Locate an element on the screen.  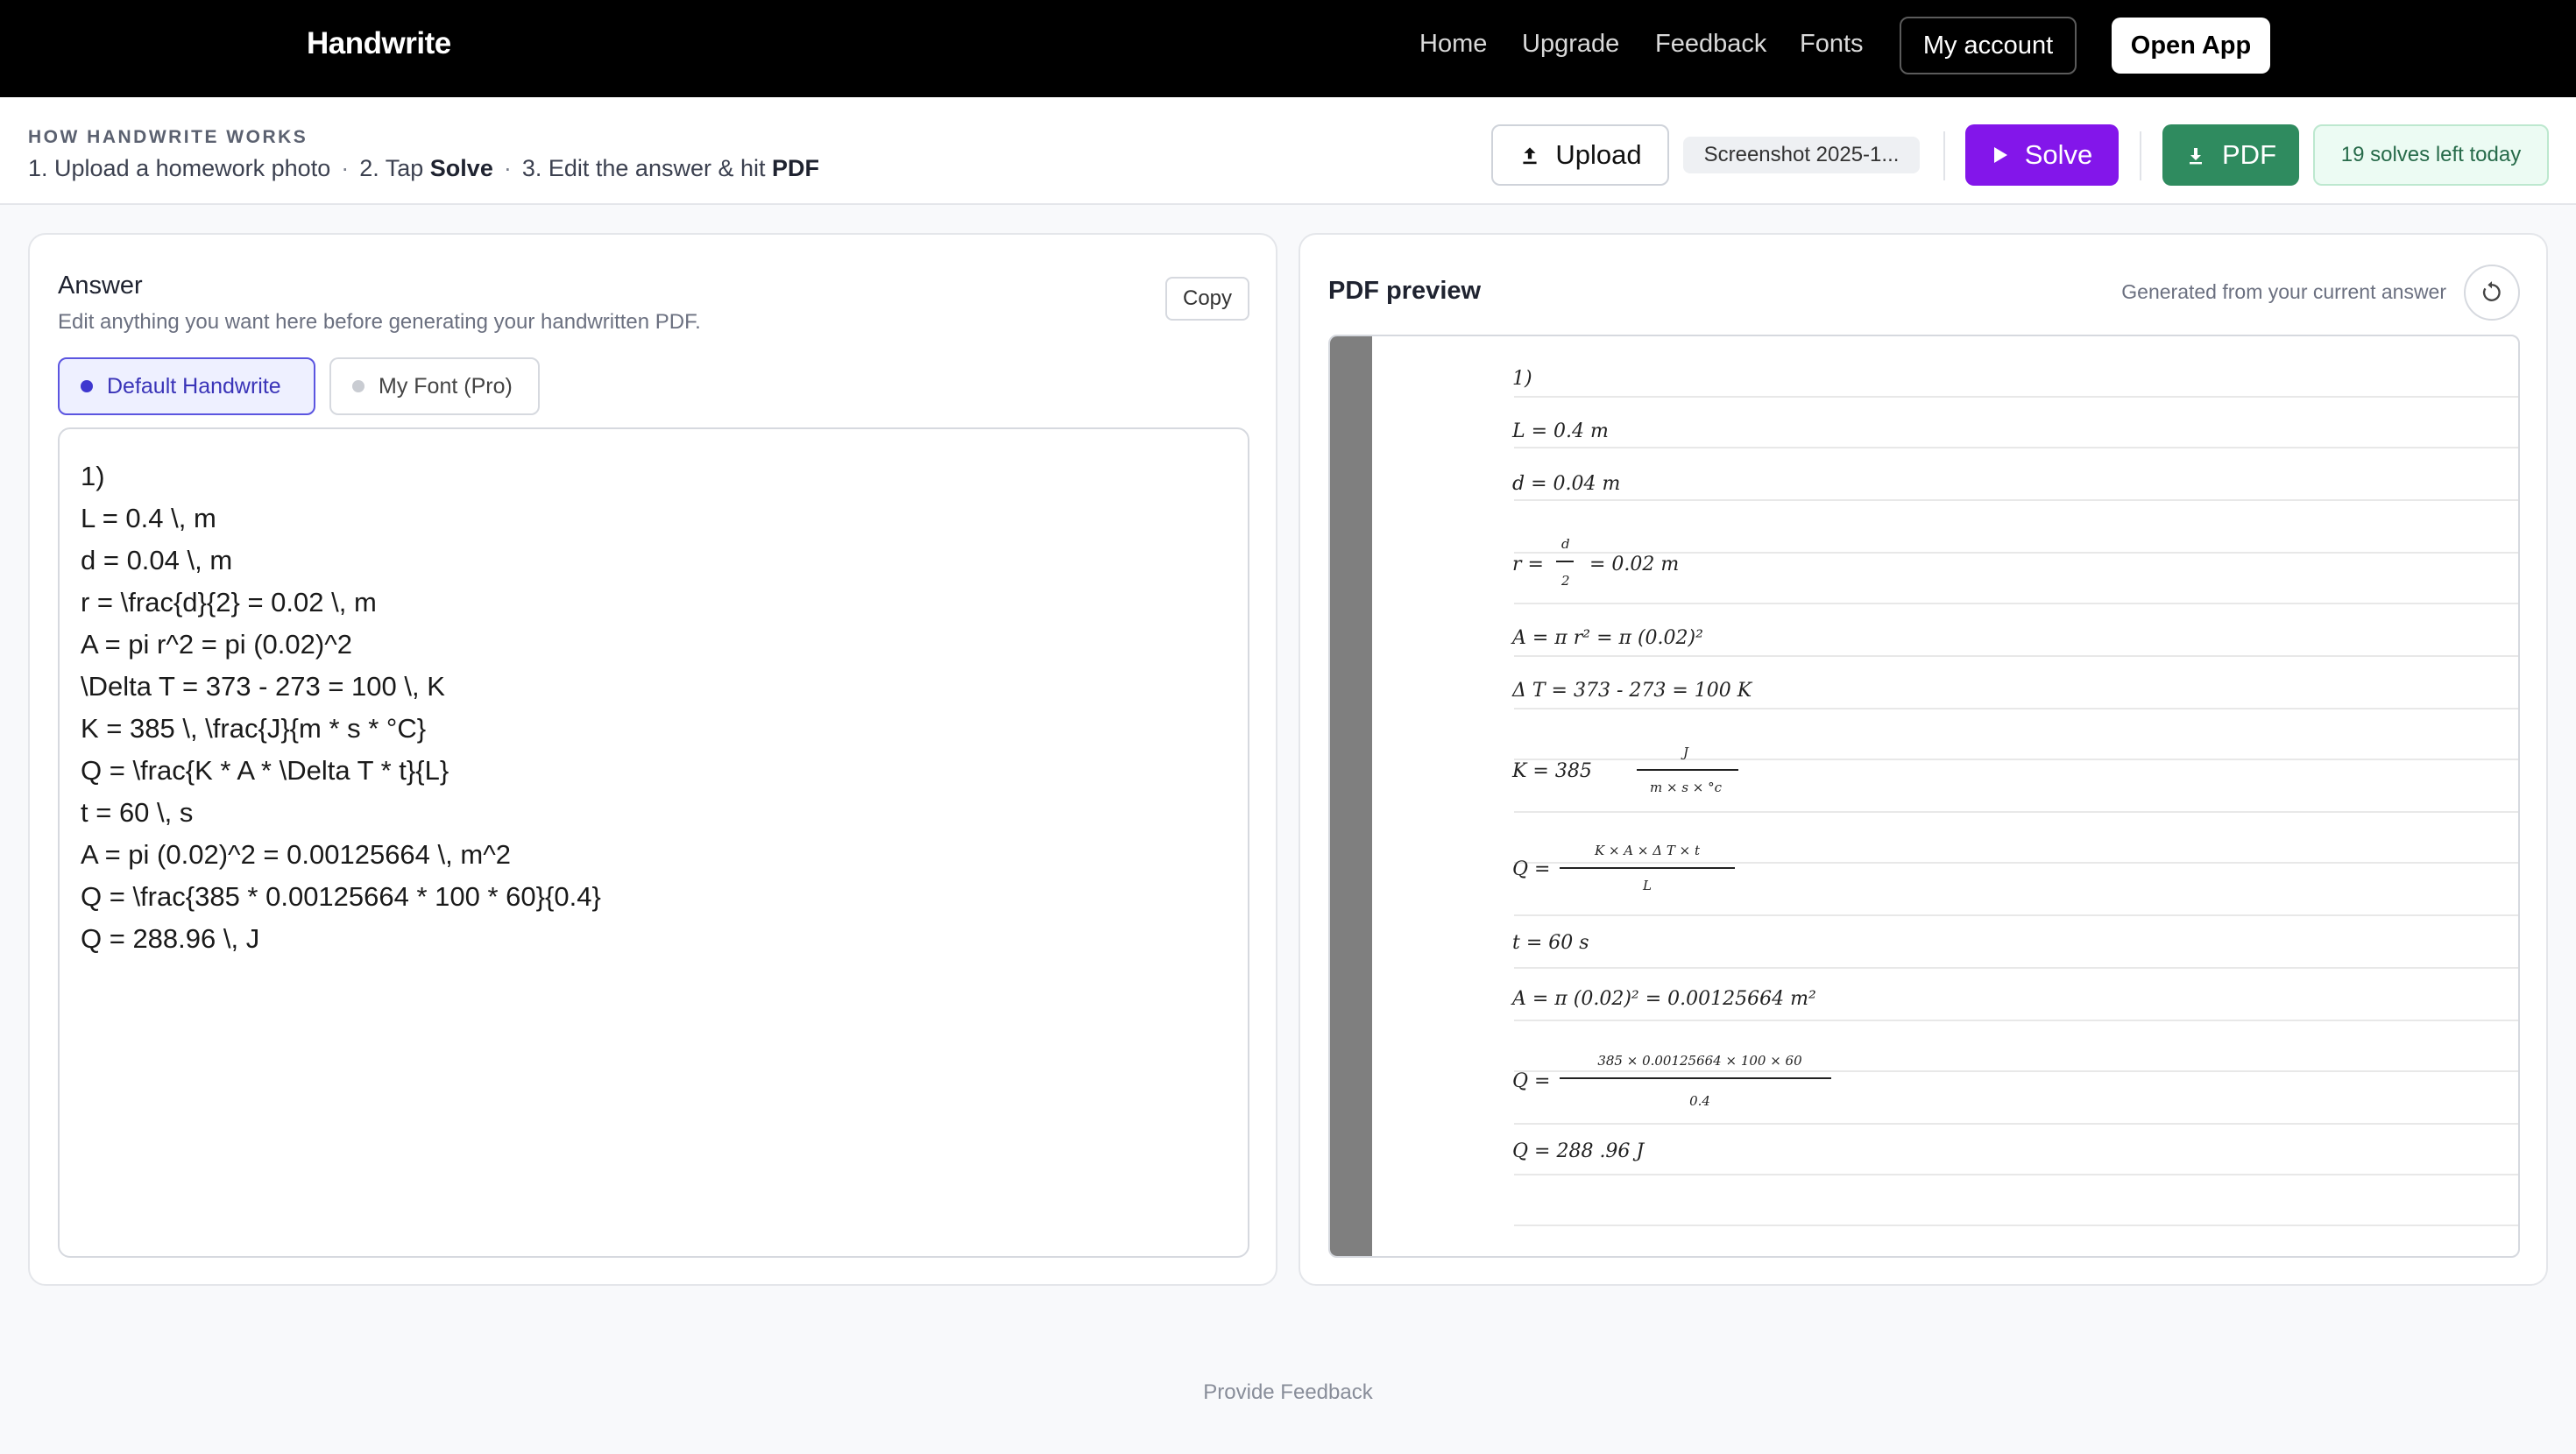
step-1-text: 1. Upload a homework photo is located at coordinates (179, 168).